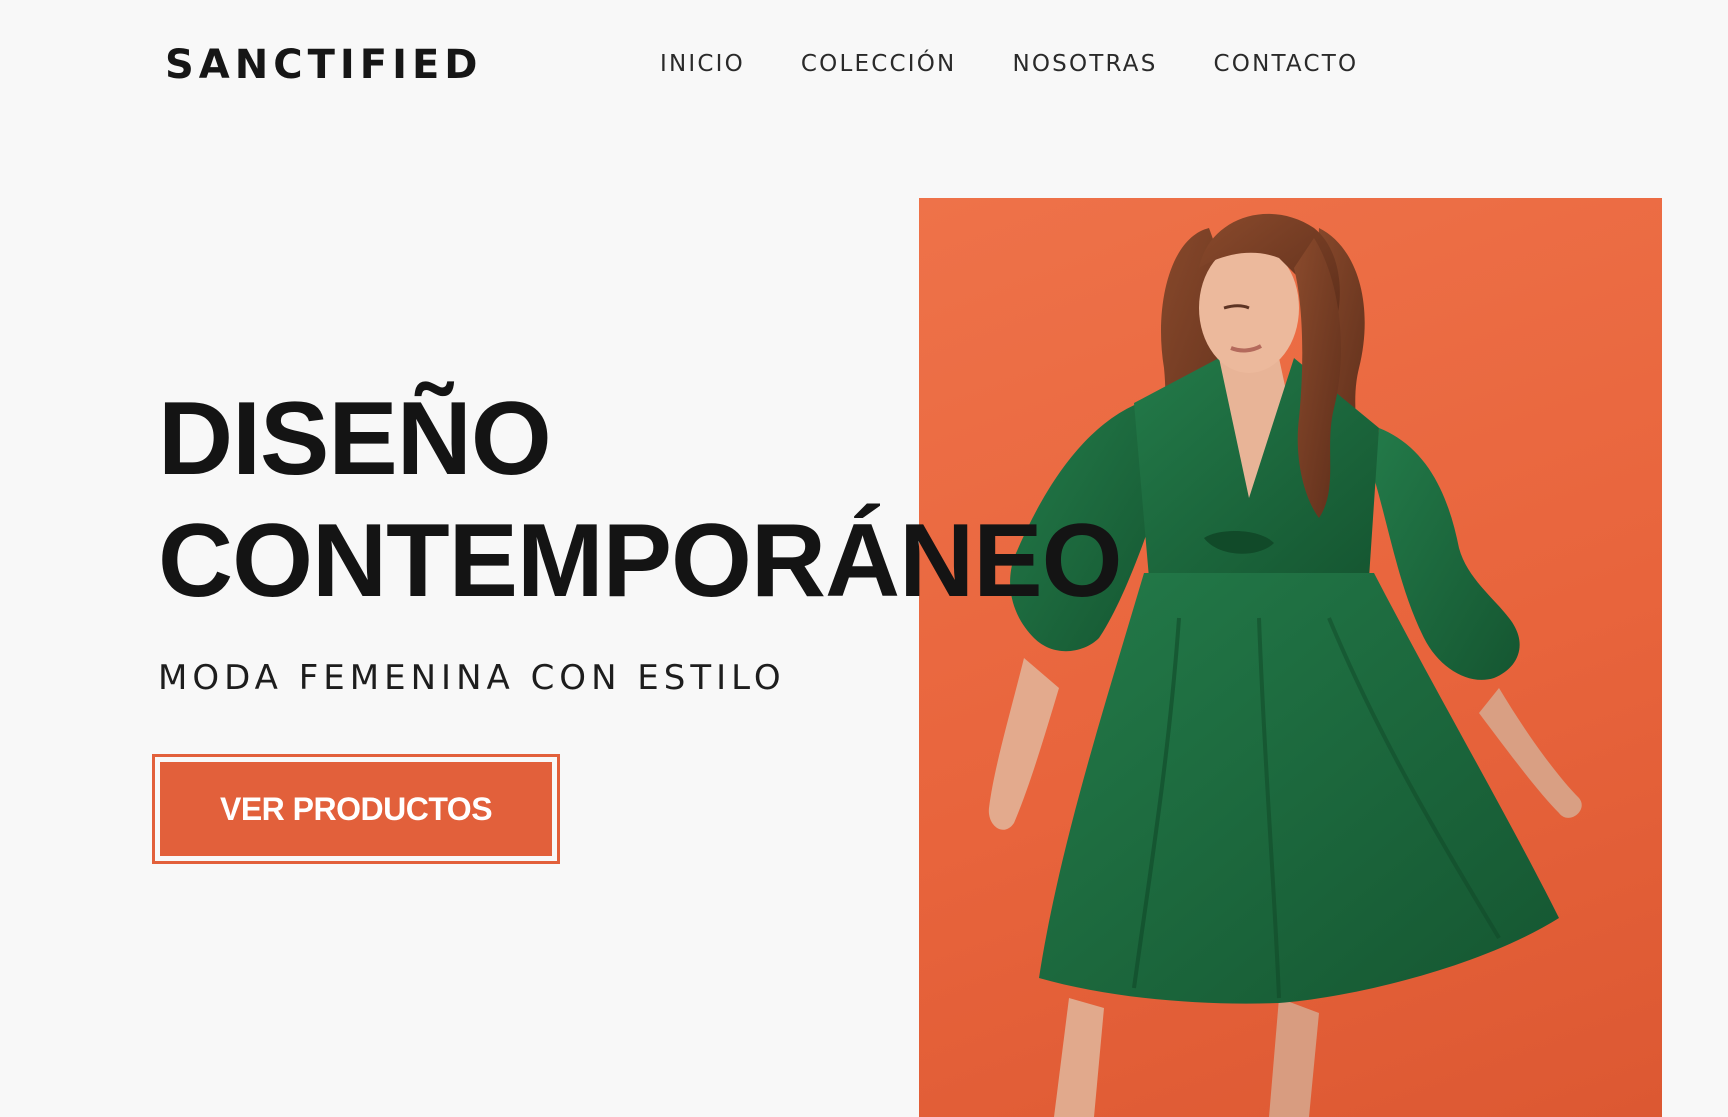 Image resolution: width=1728 pixels, height=1117 pixels. What do you see at coordinates (472, 678) in the screenshot?
I see `hero-subtitle: MODA FEMENINA CON ESTILO` at bounding box center [472, 678].